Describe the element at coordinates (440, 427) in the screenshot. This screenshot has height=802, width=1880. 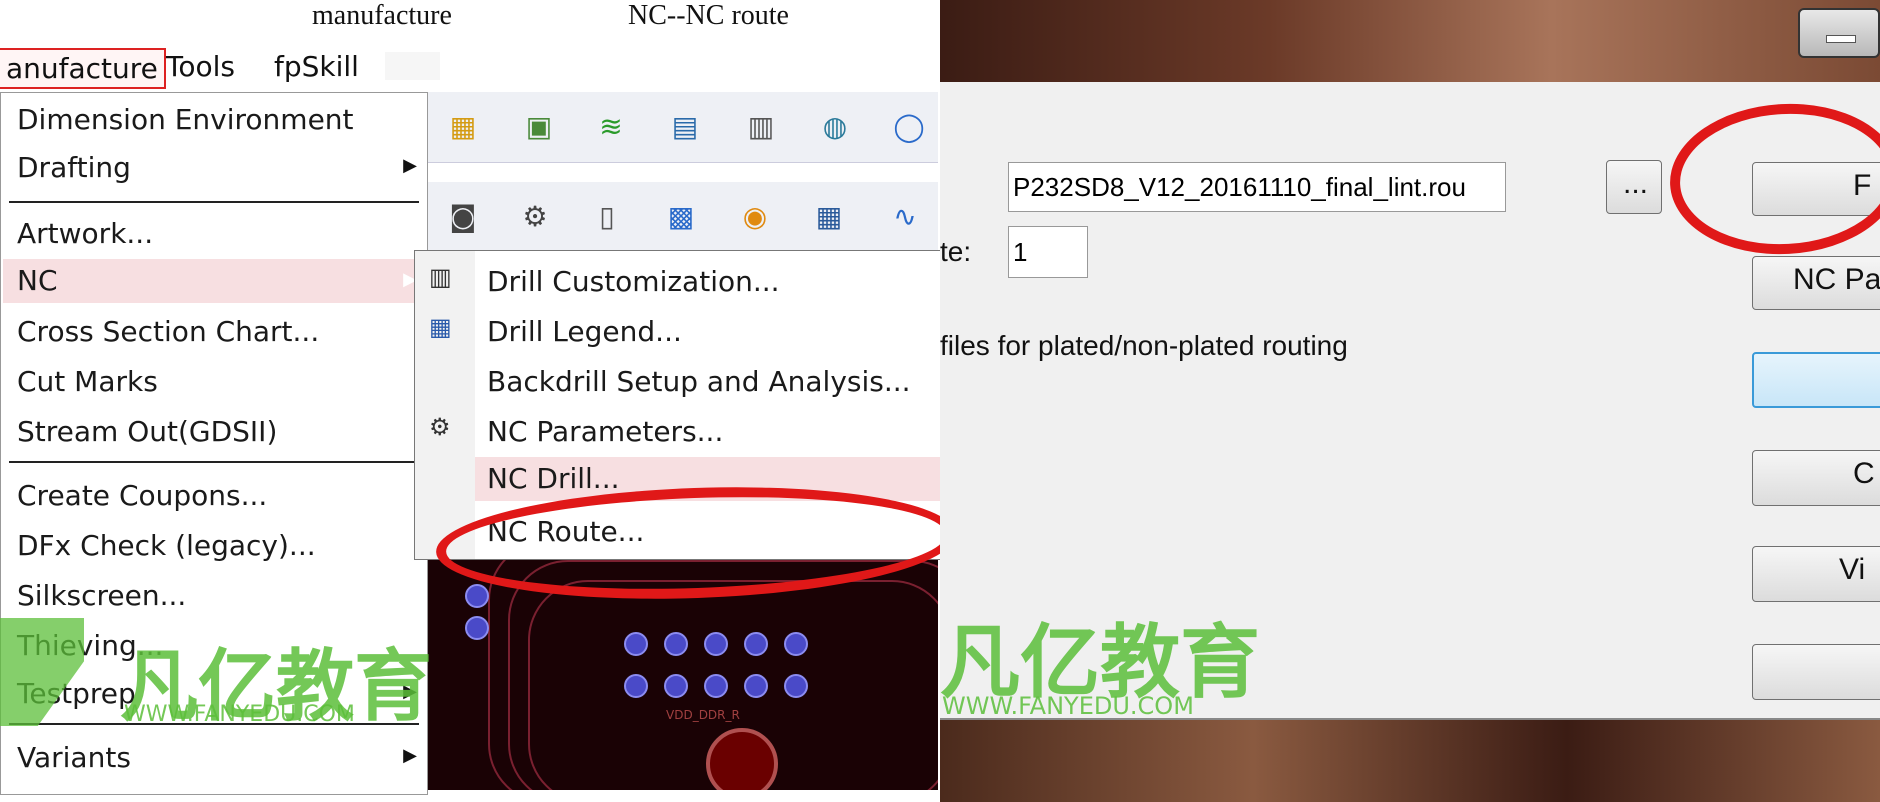
I see `nc-parameters-icon: ⚙` at that location.